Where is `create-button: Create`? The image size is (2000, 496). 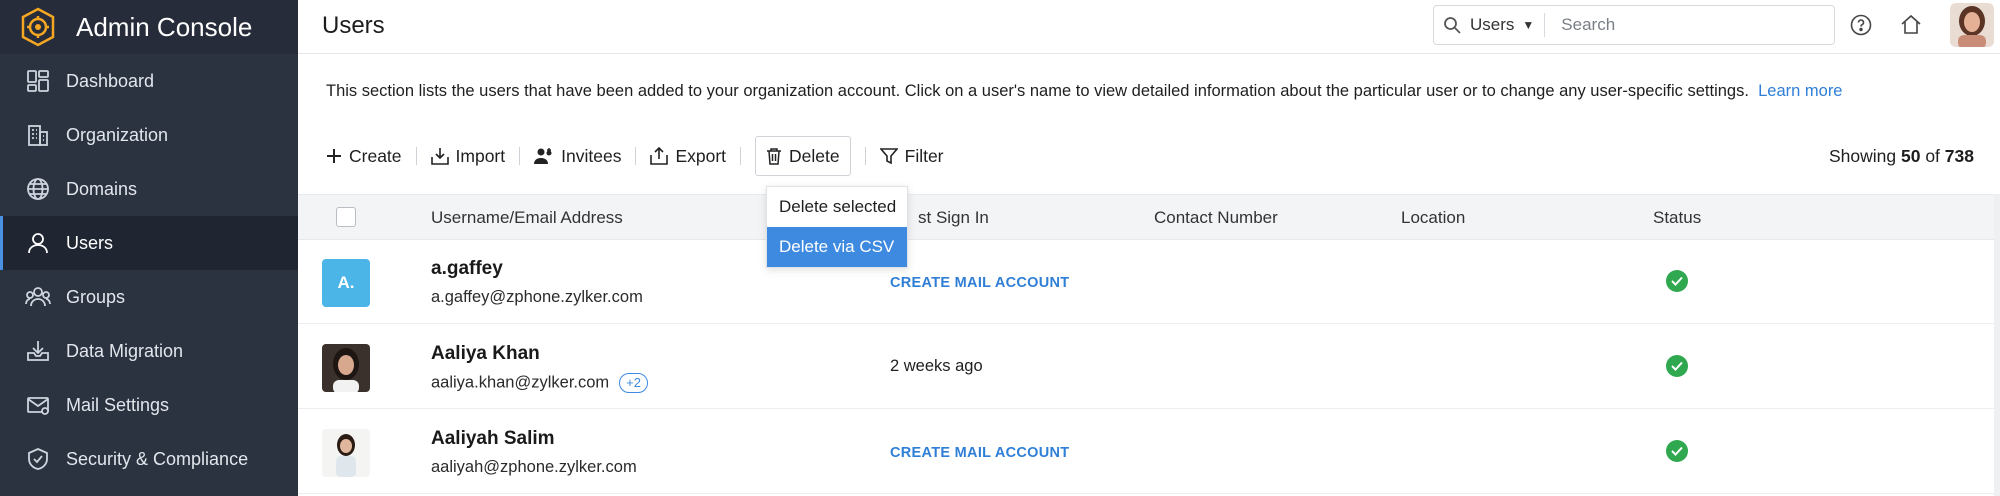 create-button: Create is located at coordinates (364, 156).